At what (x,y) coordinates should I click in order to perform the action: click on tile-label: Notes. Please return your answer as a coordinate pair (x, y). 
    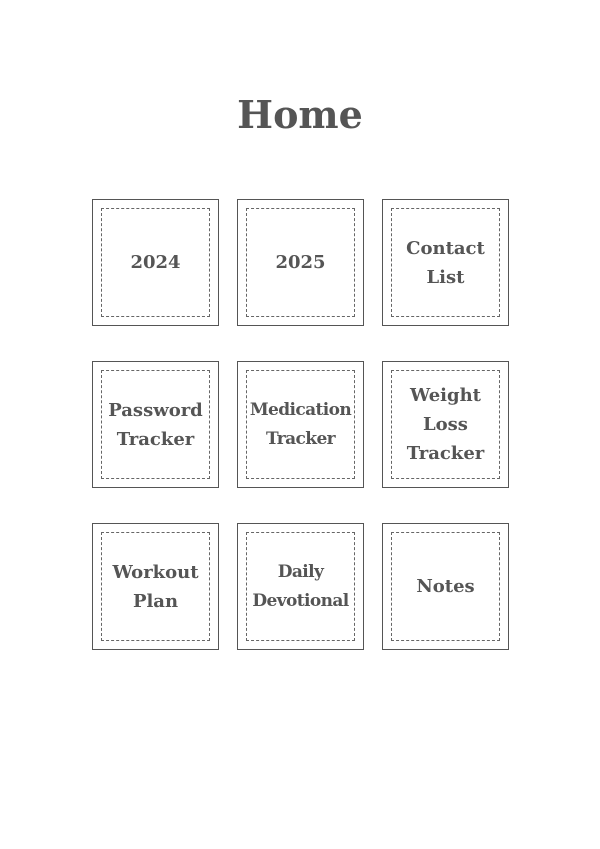
    Looking at the image, I should click on (445, 586).